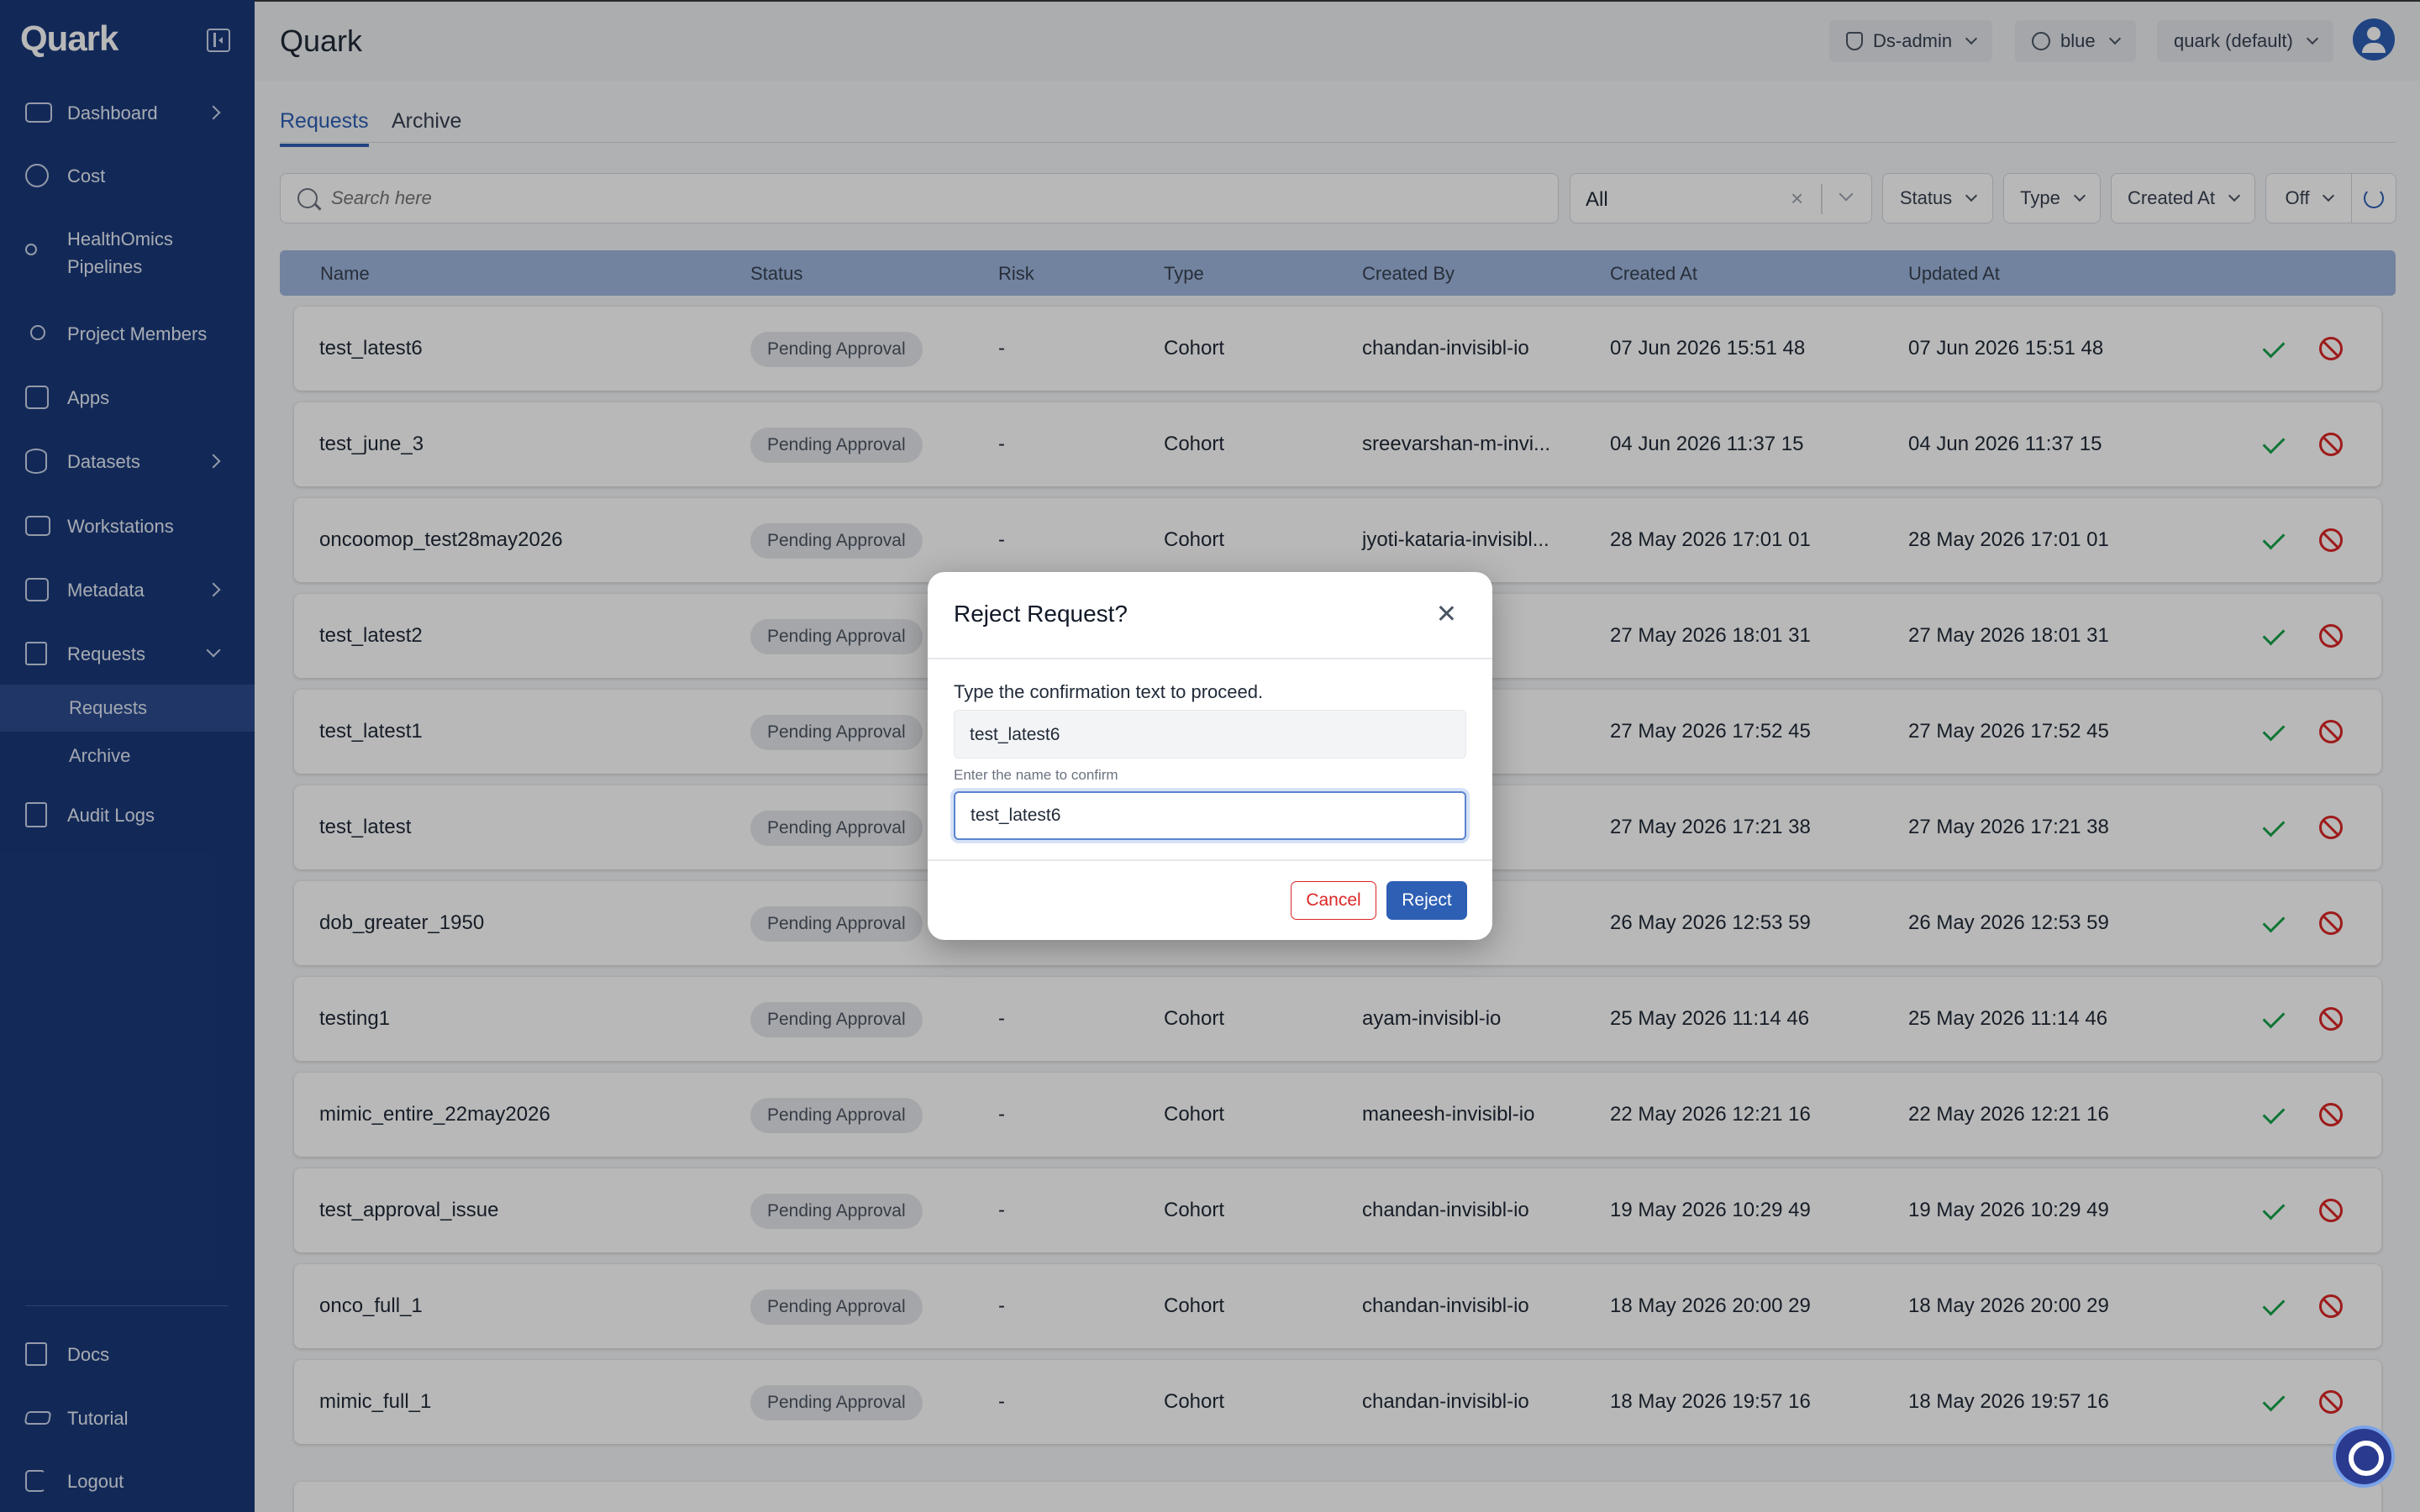 The width and height of the screenshot is (2420, 1512). What do you see at coordinates (1036, 775) in the screenshot?
I see `confirm-helper-label: Enter the name to confirm` at bounding box center [1036, 775].